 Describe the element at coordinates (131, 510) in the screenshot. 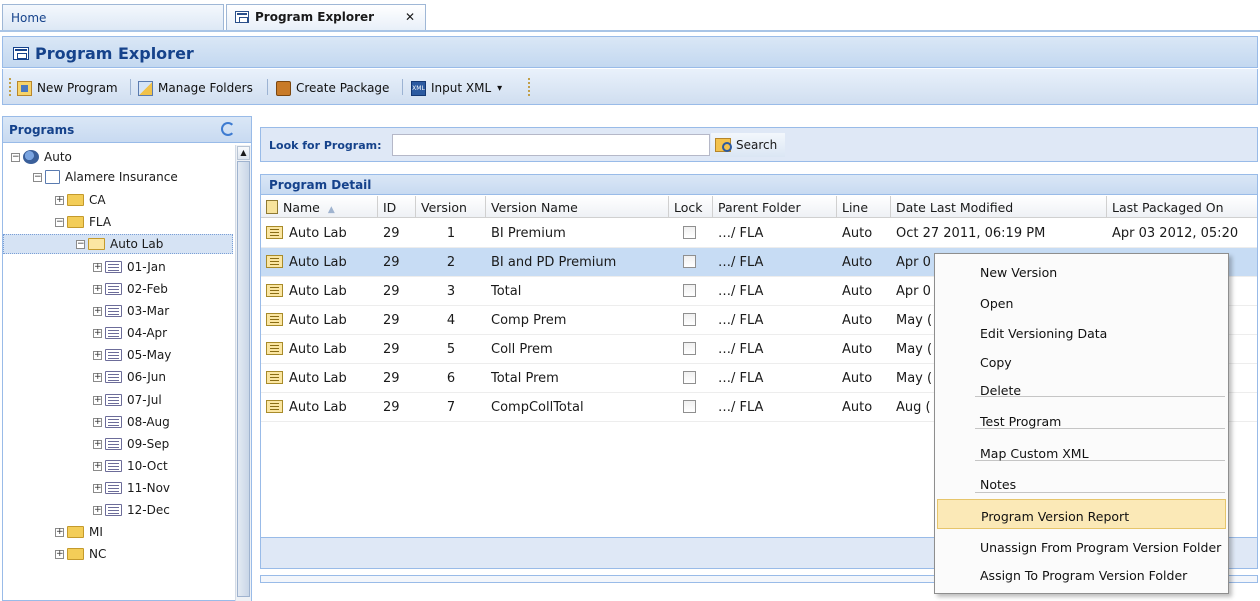

I see `tree-node: +12-Dec` at that location.